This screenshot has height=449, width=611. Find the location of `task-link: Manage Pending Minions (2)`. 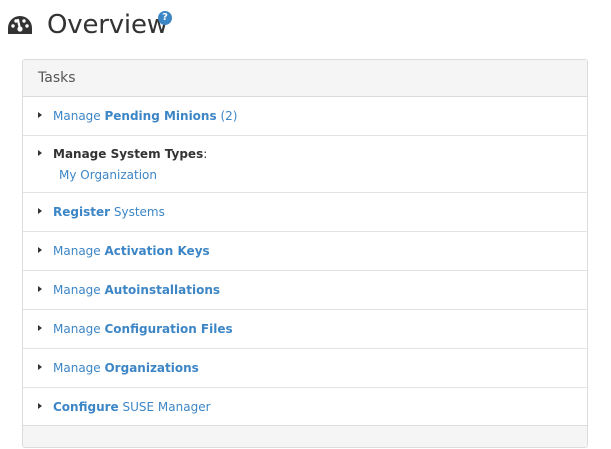

task-link: Manage Pending Minions (2) is located at coordinates (145, 116).